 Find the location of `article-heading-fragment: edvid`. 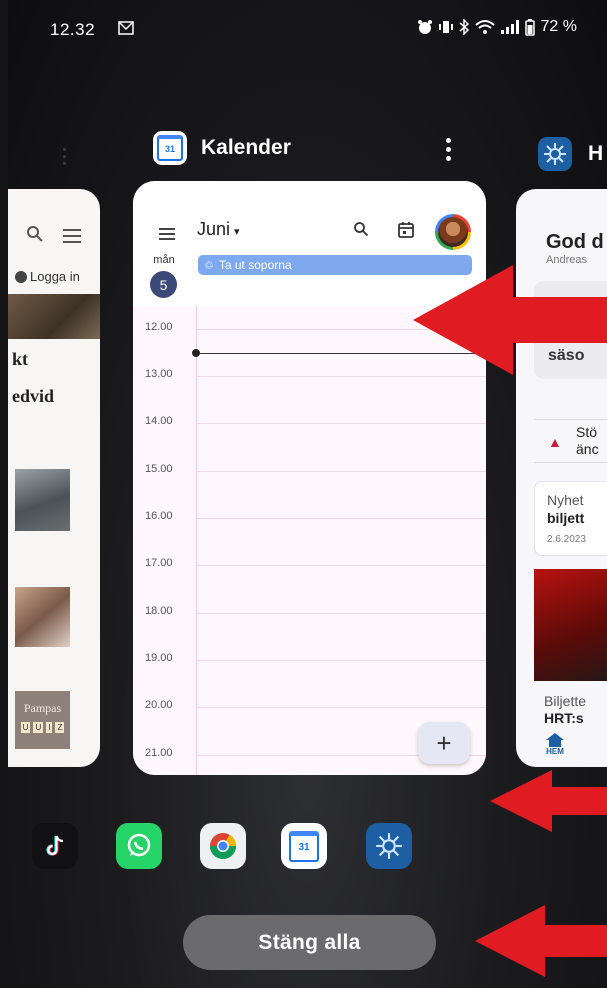

article-heading-fragment: edvid is located at coordinates (33, 396).